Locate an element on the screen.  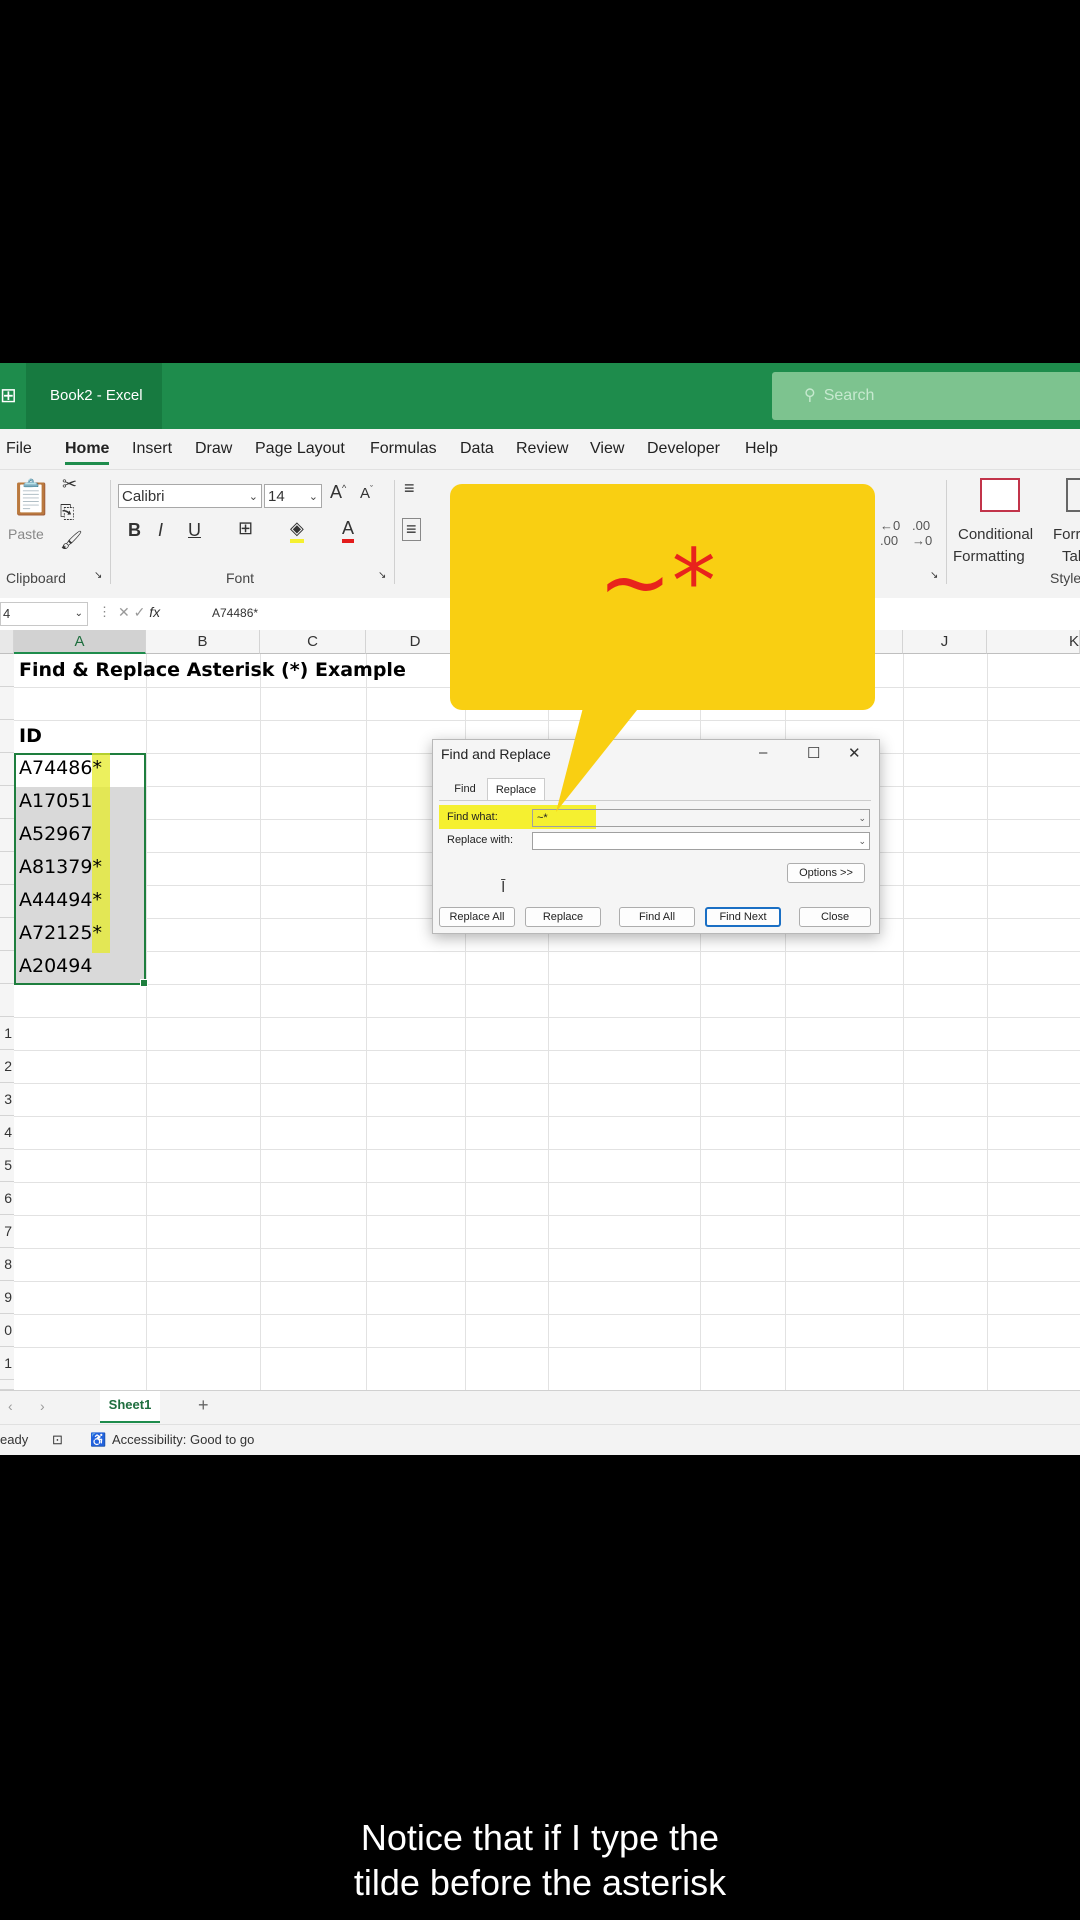
sheet-title-cell: Find & Replace Asterisk (*) Example is located at coordinates (212, 670).